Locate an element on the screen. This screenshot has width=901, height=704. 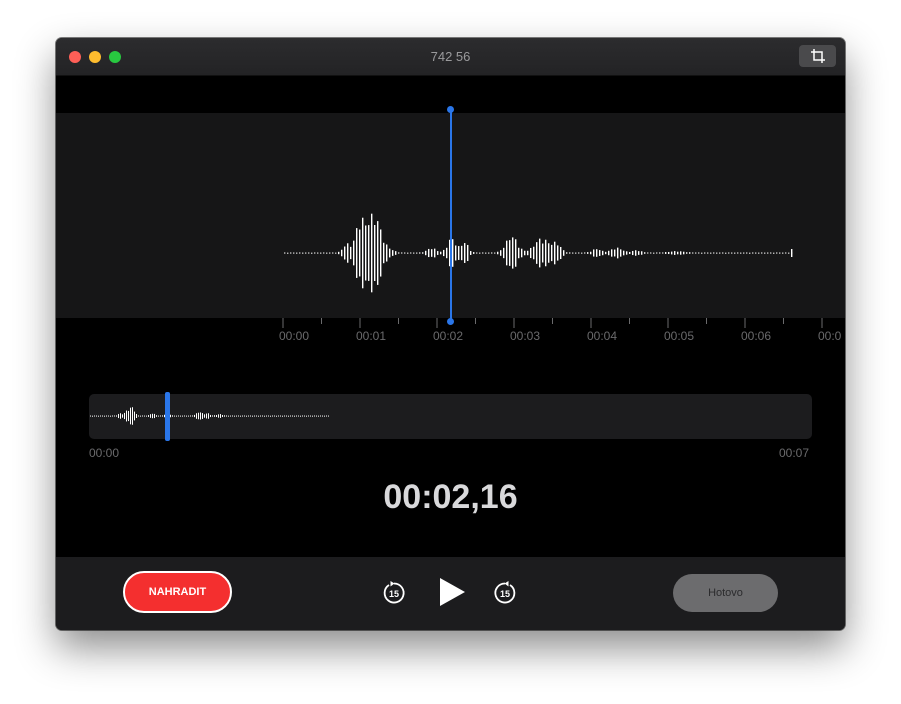
overview-position-handle is located at coordinates (167, 416).